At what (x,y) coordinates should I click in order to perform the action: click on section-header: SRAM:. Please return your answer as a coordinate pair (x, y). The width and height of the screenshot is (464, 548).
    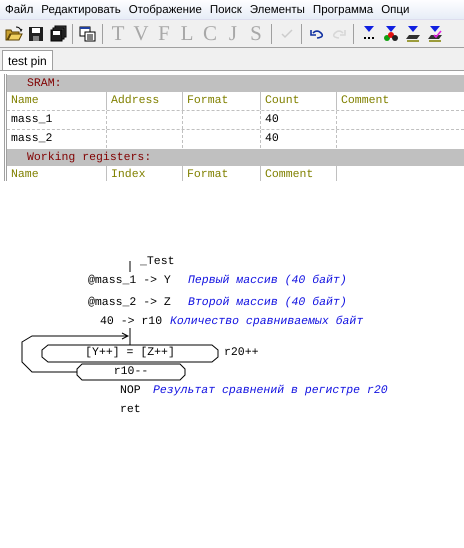
    Looking at the image, I should click on (235, 83).